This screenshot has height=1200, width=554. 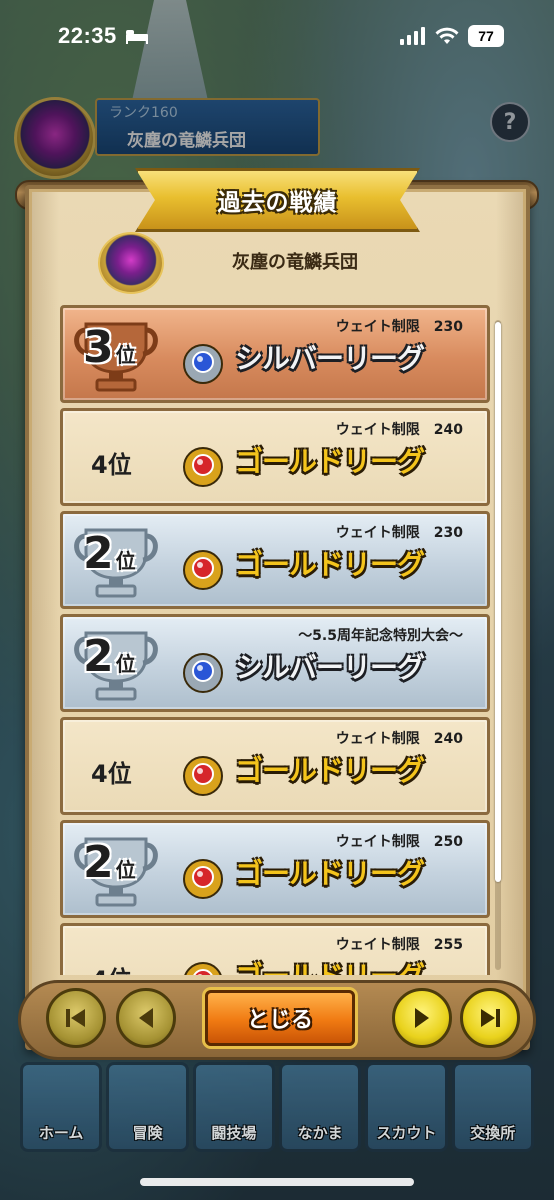 I want to click on nav-home: ホーム, so click(x=61, y=1107).